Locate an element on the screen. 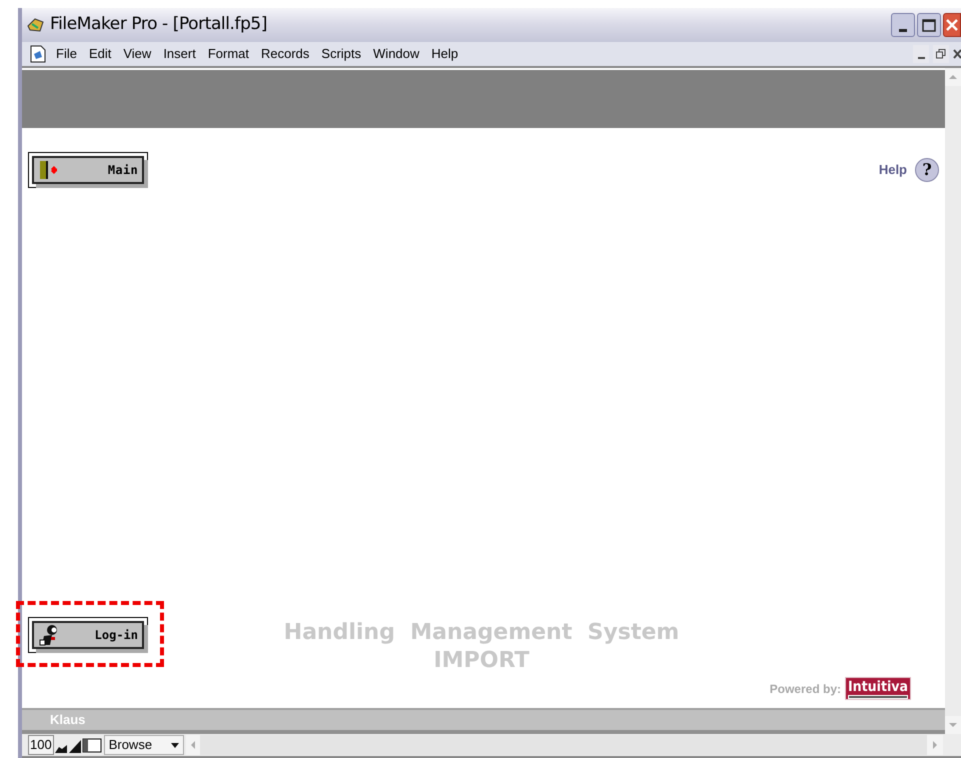 This screenshot has width=961, height=758. user-name: Klaus is located at coordinates (68, 720).